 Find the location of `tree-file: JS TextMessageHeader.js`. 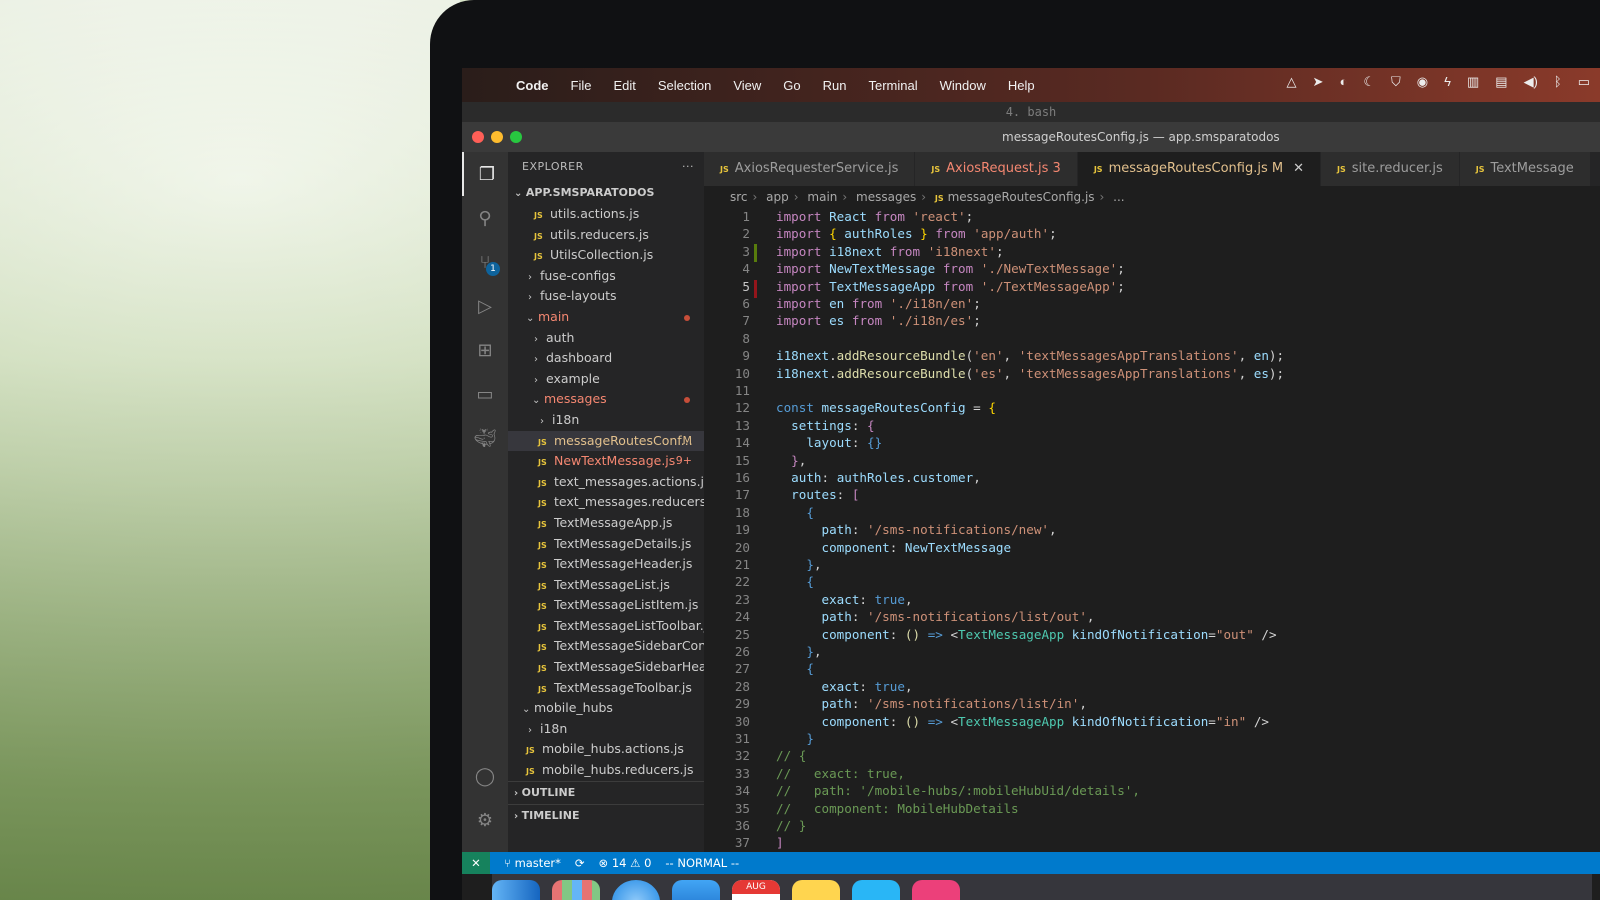

tree-file: JS TextMessageHeader.js is located at coordinates (606, 564).